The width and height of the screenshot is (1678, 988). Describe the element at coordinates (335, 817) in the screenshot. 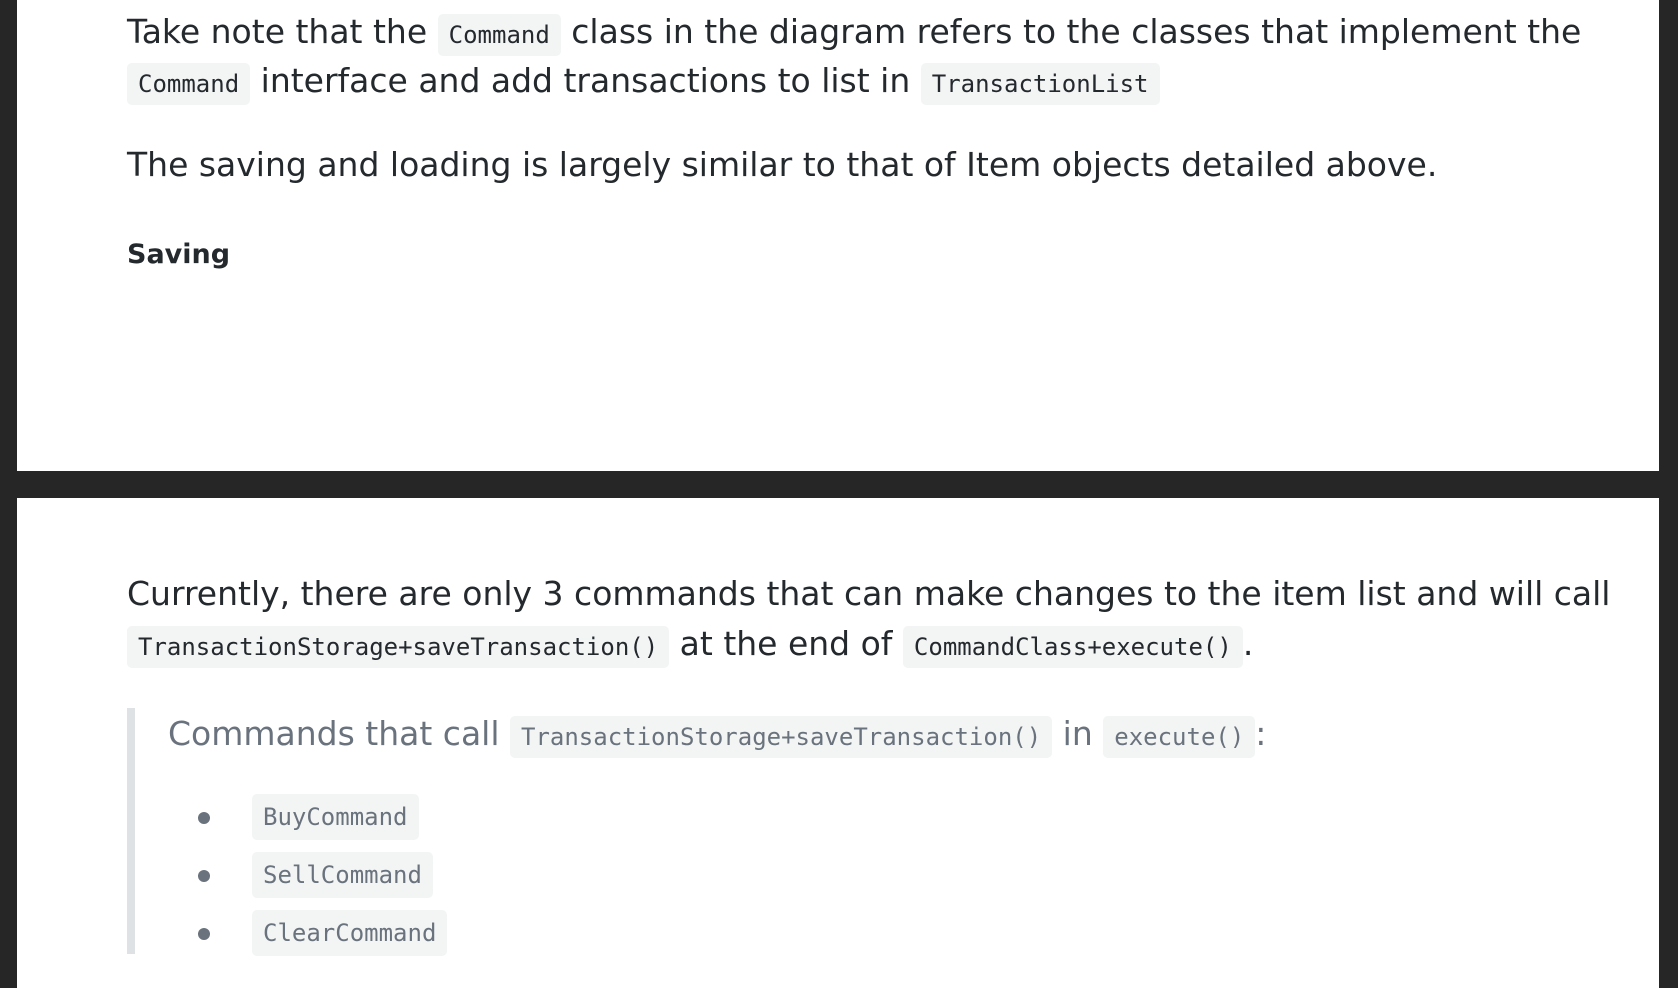

I see `command-name: BuyCommand` at that location.